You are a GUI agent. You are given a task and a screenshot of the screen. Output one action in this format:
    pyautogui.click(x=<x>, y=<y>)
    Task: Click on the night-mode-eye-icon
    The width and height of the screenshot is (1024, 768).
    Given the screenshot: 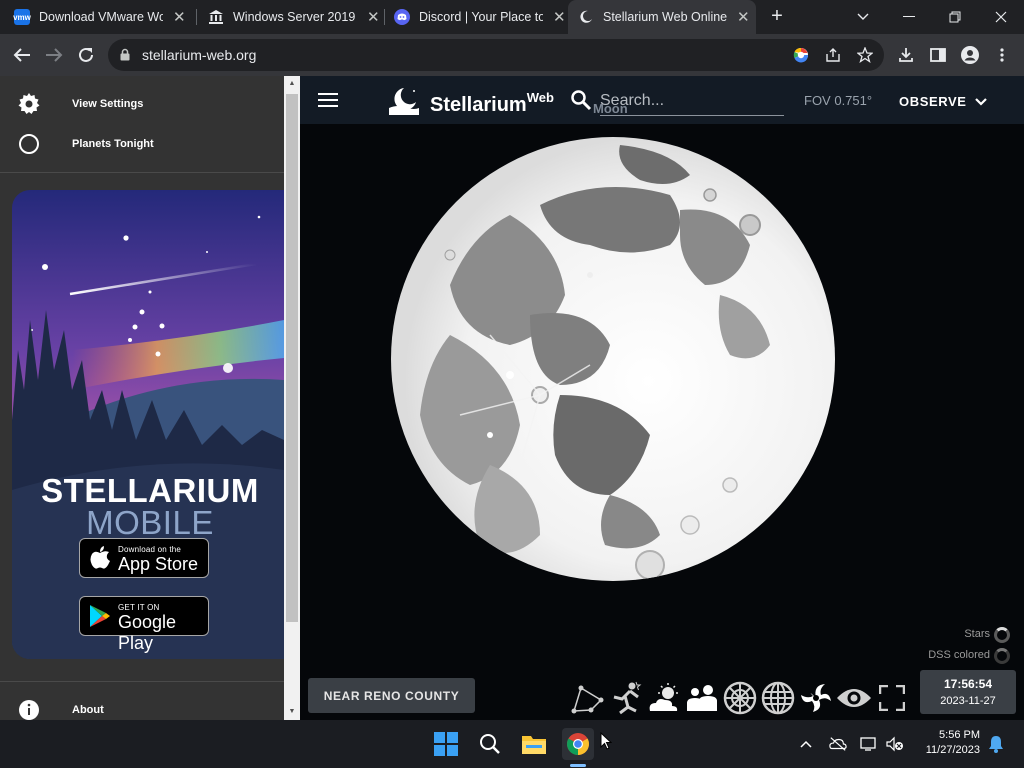 What is the action you would take?
    pyautogui.click(x=854, y=698)
    